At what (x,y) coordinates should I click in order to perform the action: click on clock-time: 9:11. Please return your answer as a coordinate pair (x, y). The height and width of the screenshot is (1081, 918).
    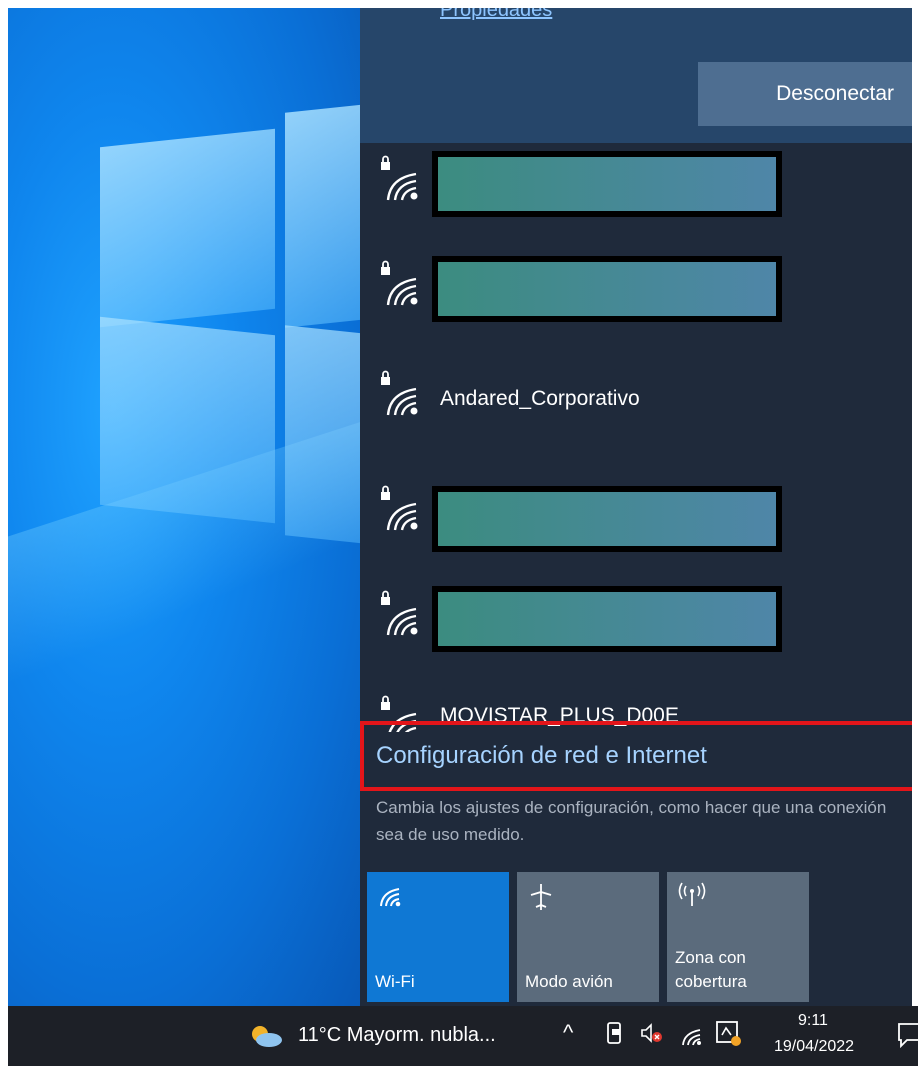
    Looking at the image, I should click on (813, 1021).